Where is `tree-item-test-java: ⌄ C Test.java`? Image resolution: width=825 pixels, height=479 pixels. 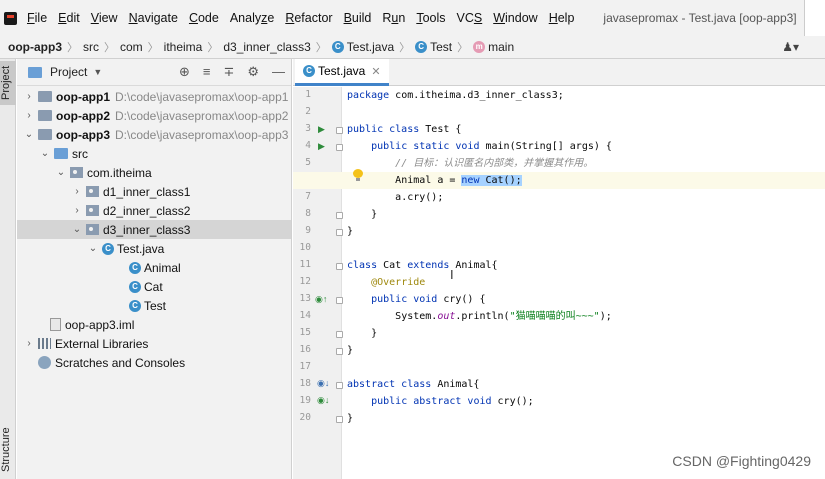 tree-item-test-java: ⌄ C Test.java is located at coordinates (154, 248).